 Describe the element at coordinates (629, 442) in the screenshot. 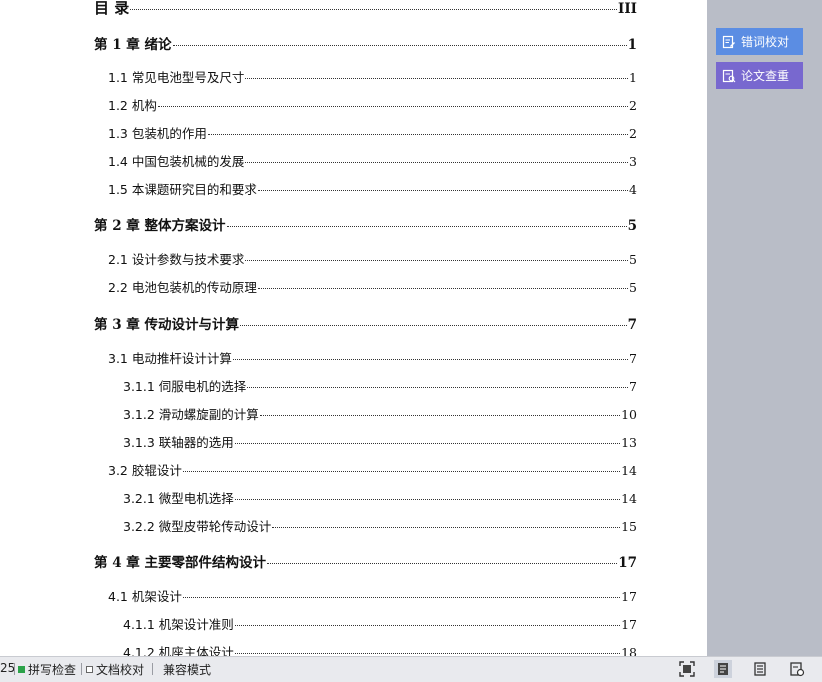

I see `toc-page-number: 13` at that location.